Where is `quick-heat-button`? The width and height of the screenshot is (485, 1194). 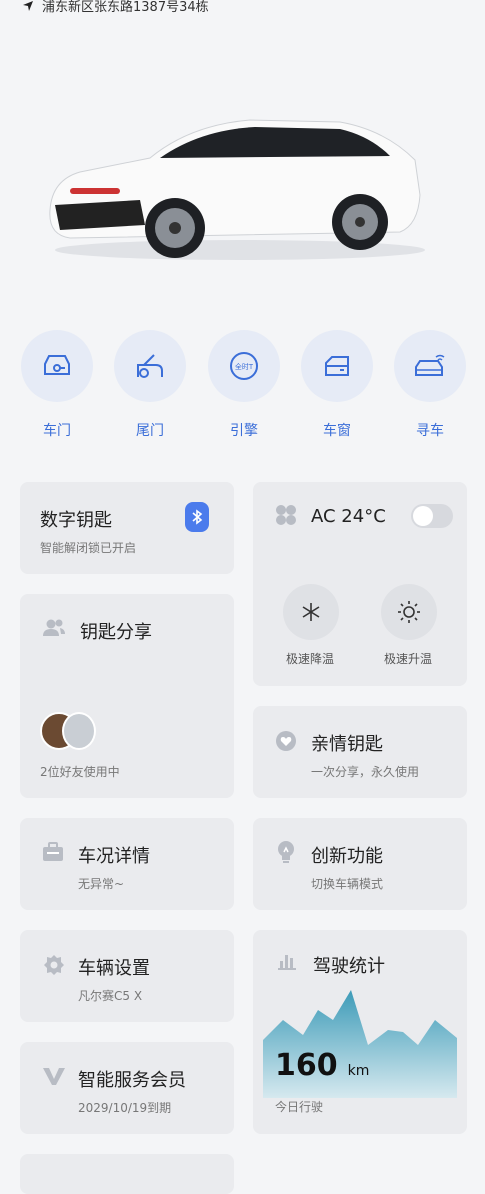
quick-heat-button is located at coordinates (409, 612).